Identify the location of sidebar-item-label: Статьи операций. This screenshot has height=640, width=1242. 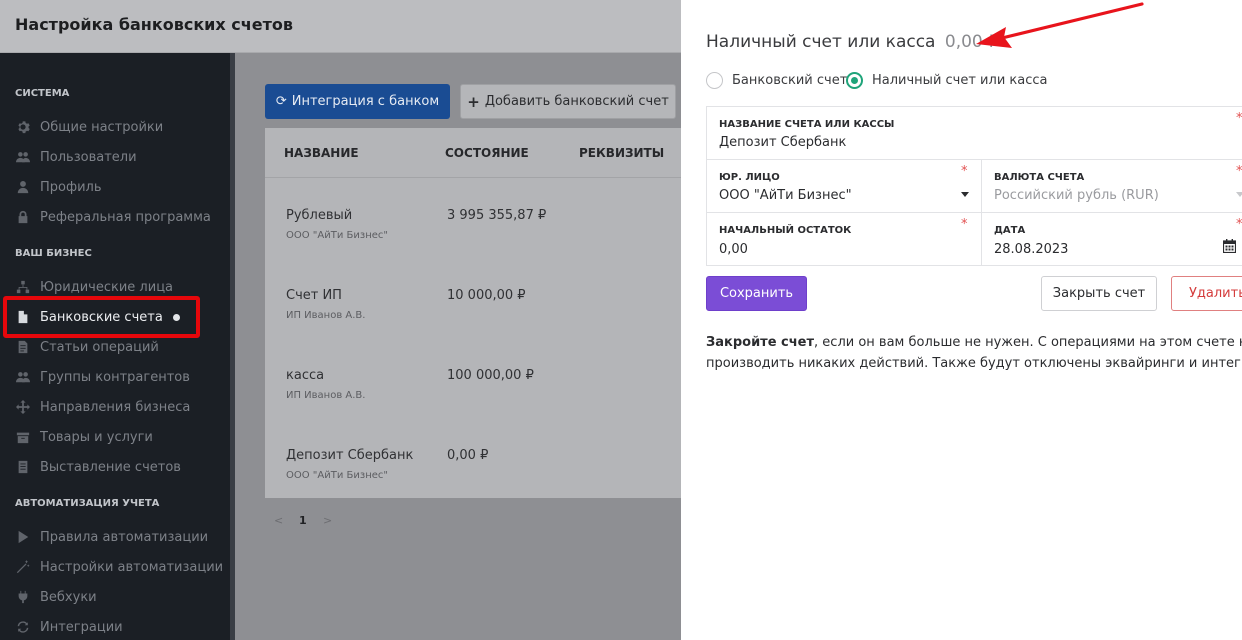
(99, 347).